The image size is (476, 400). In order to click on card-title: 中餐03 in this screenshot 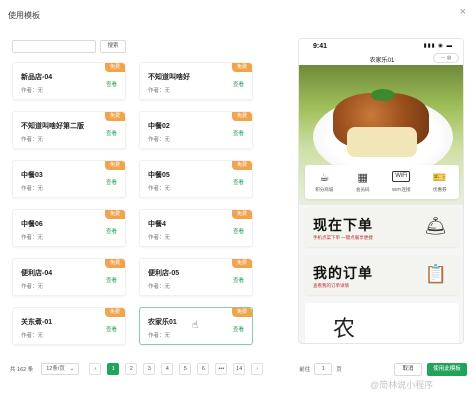, I will do `click(32, 175)`.